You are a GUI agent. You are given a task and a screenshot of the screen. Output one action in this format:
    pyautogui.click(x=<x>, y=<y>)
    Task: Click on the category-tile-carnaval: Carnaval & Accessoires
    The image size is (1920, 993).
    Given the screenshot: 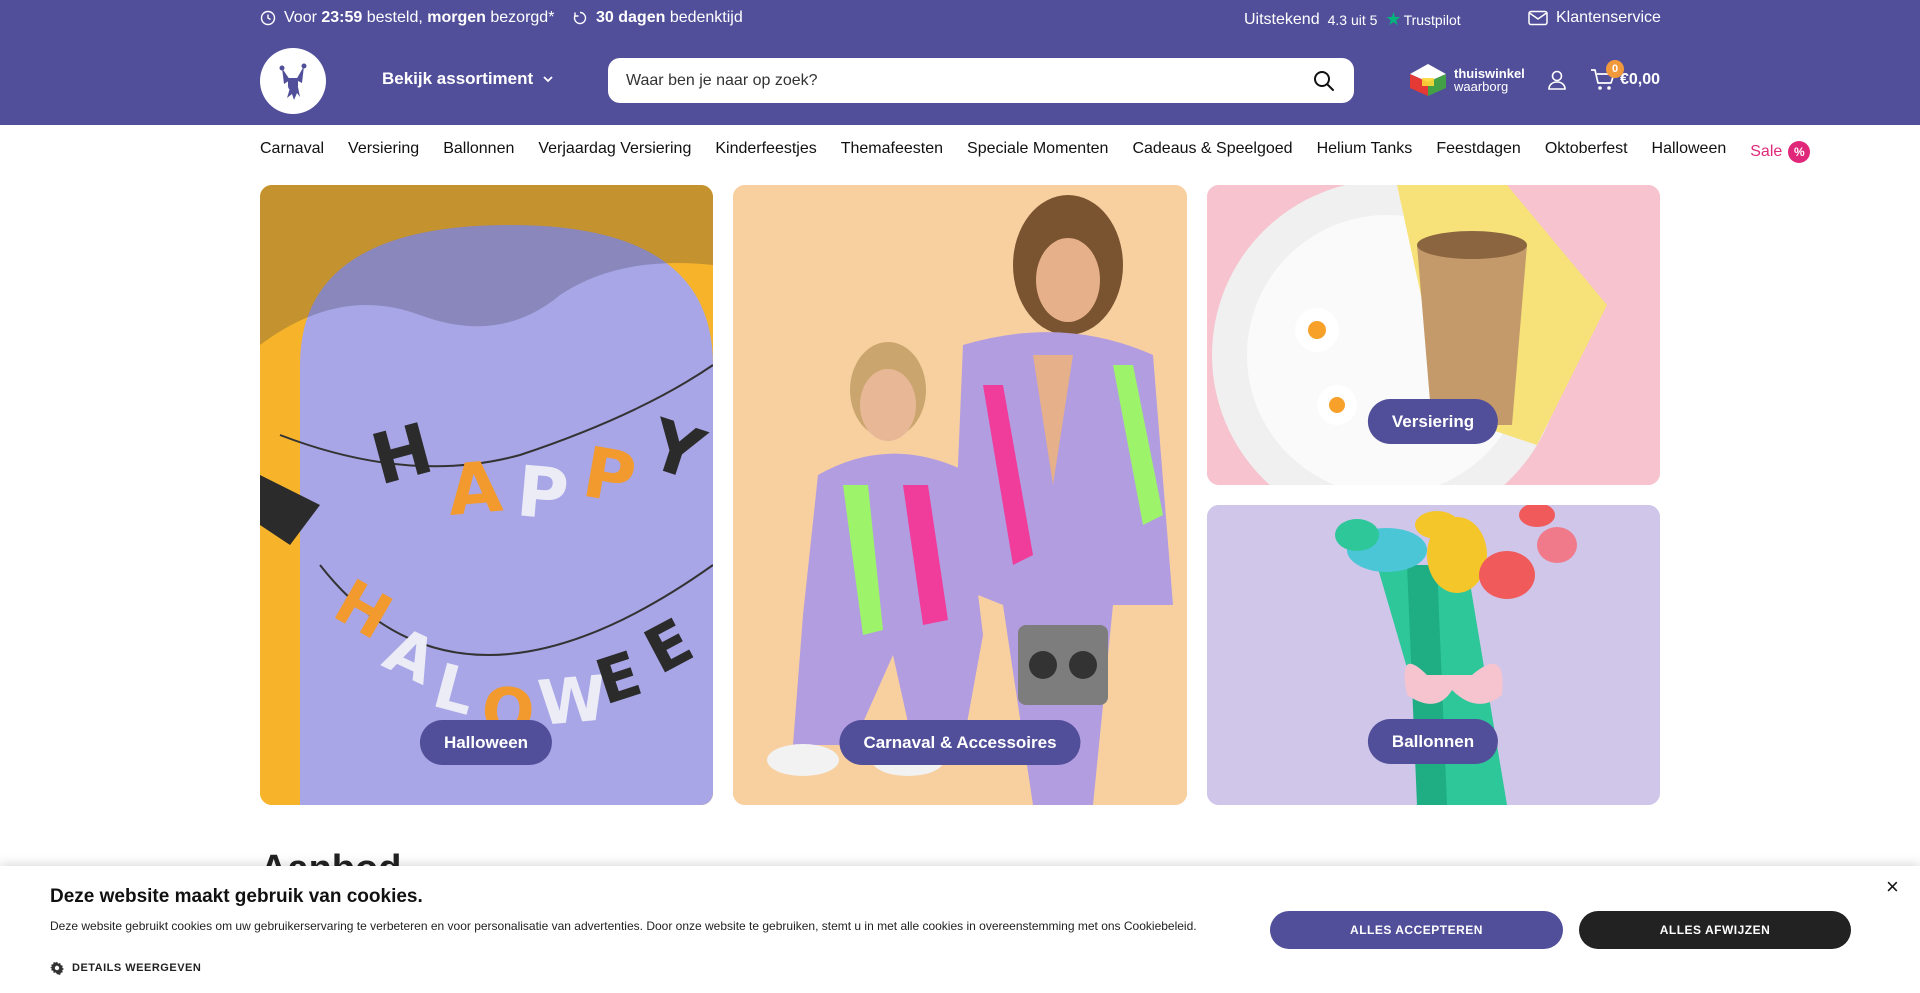 What is the action you would take?
    pyautogui.click(x=960, y=495)
    